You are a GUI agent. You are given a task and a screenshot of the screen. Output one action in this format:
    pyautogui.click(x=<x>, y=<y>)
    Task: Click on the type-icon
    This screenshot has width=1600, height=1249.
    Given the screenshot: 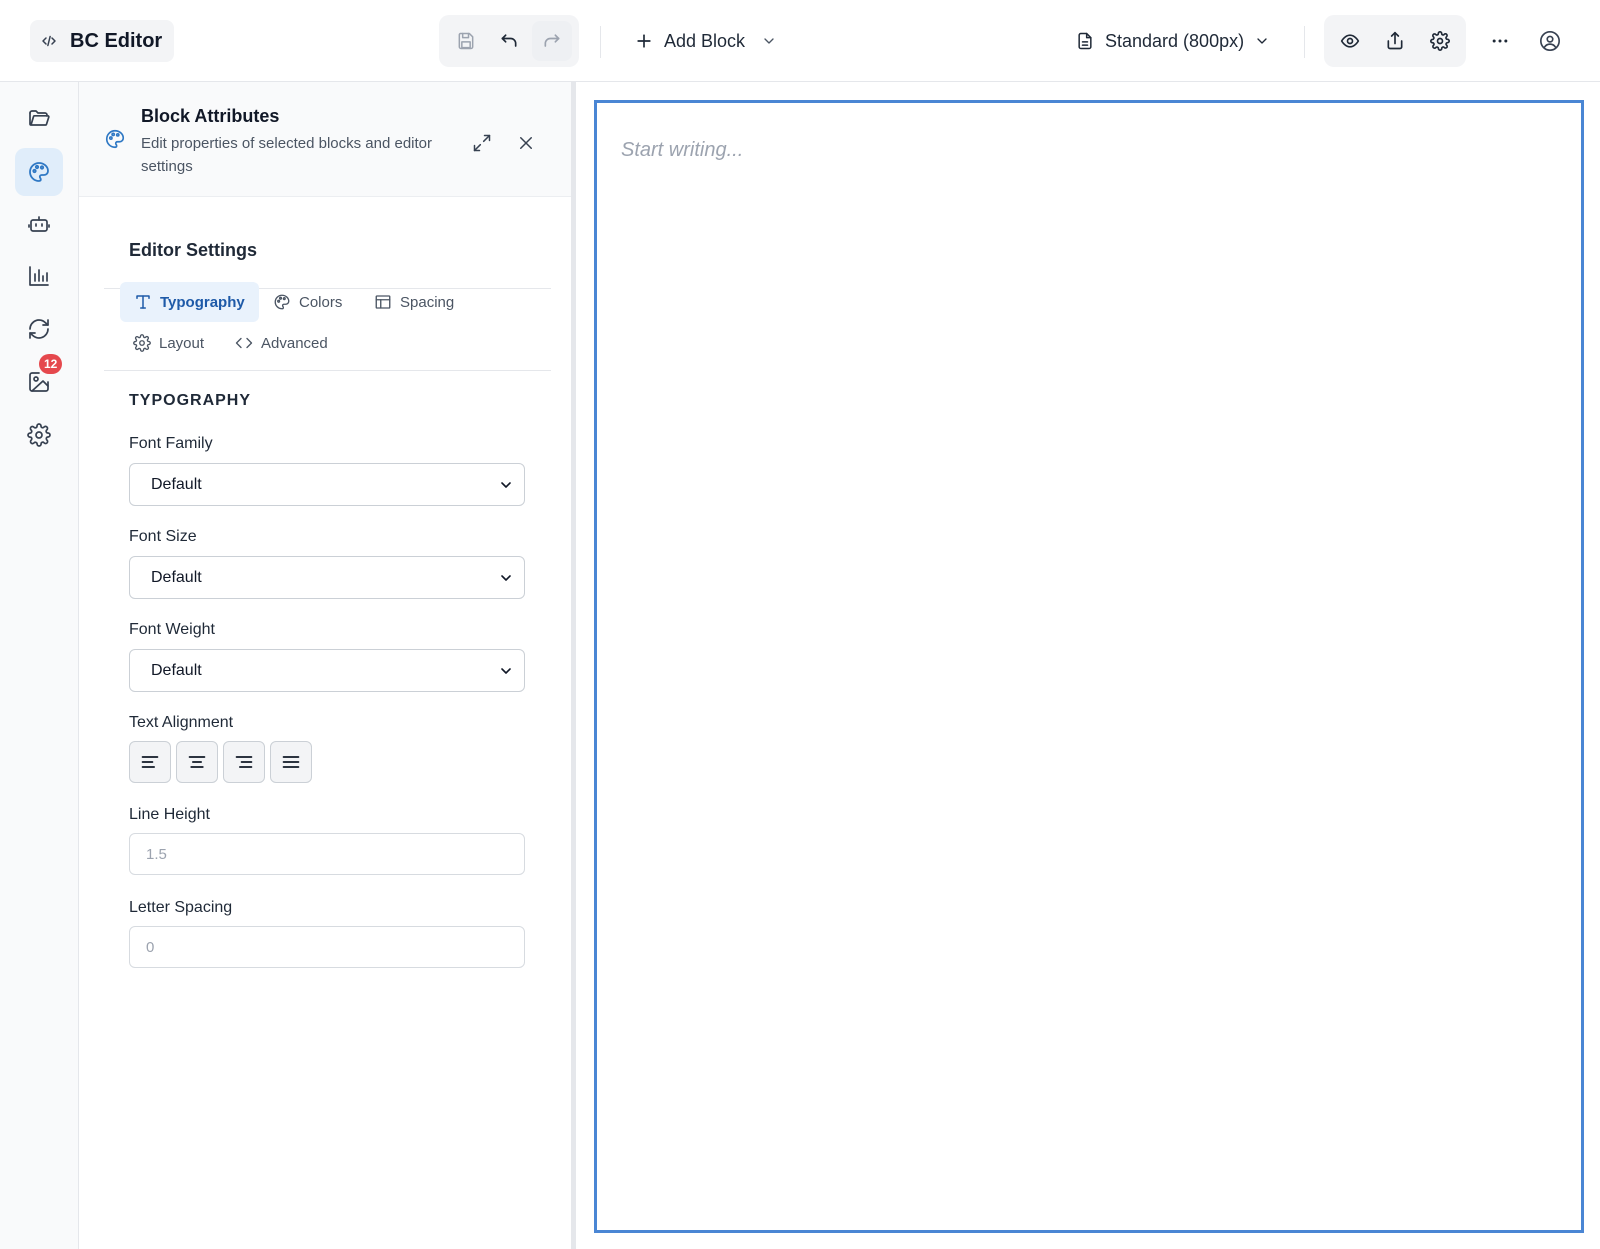 What is the action you would take?
    pyautogui.click(x=143, y=302)
    